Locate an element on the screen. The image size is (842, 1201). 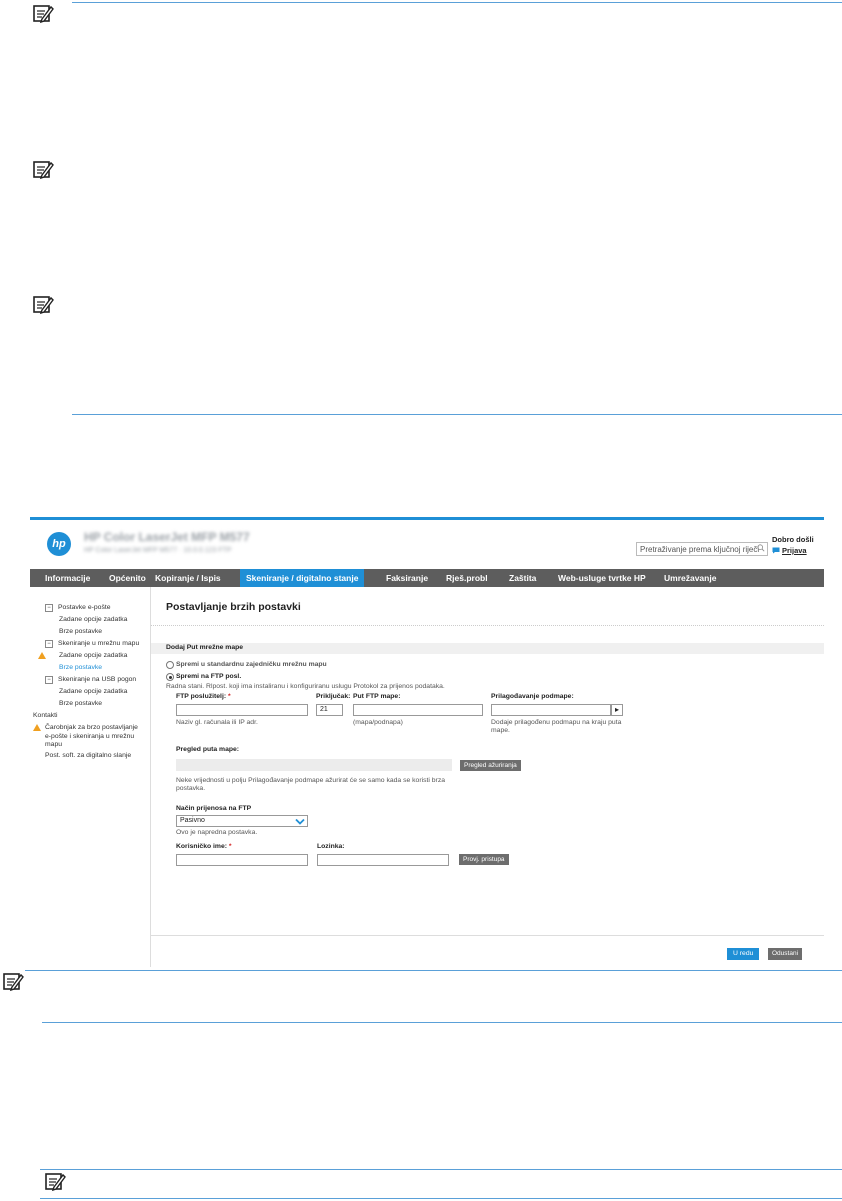
transfer-mode-label: Način prijenosa na FTP is located at coordinates (214, 808).